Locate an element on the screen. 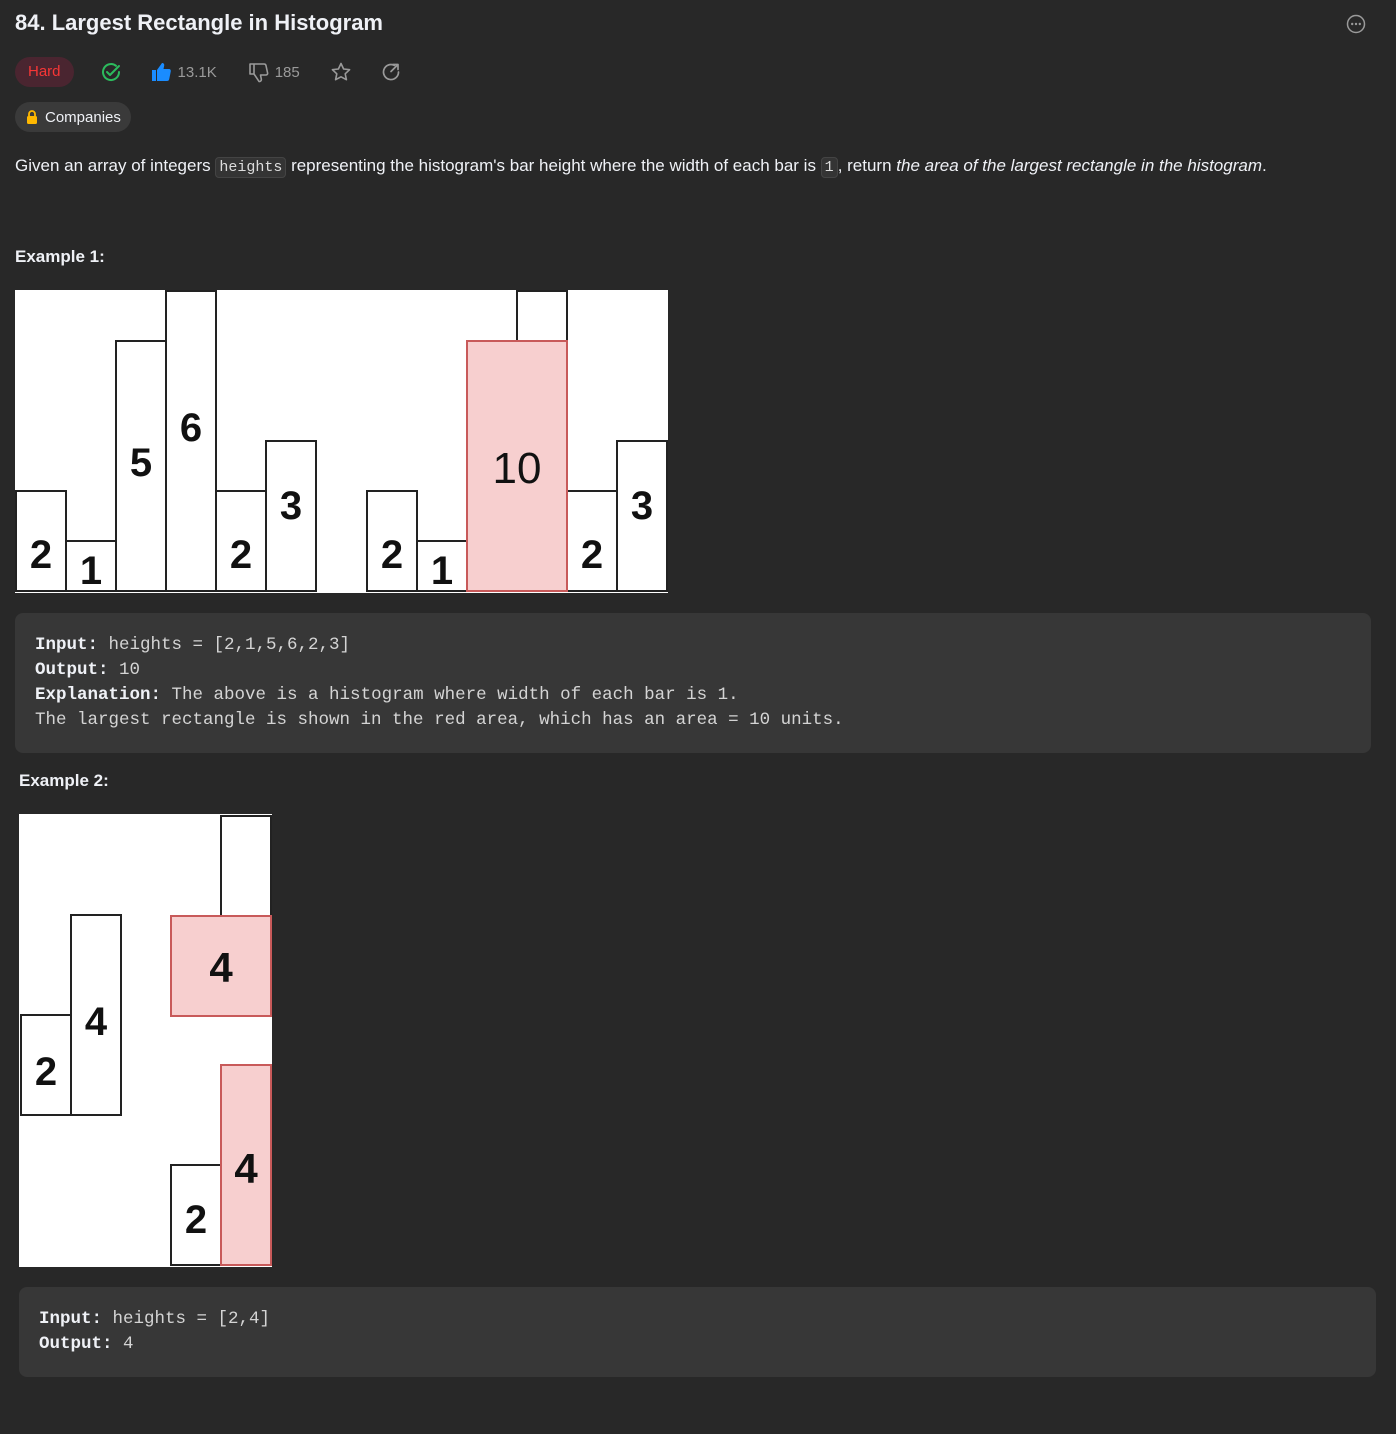 This screenshot has height=1434, width=1396. output-value: 4 is located at coordinates (123, 1344).